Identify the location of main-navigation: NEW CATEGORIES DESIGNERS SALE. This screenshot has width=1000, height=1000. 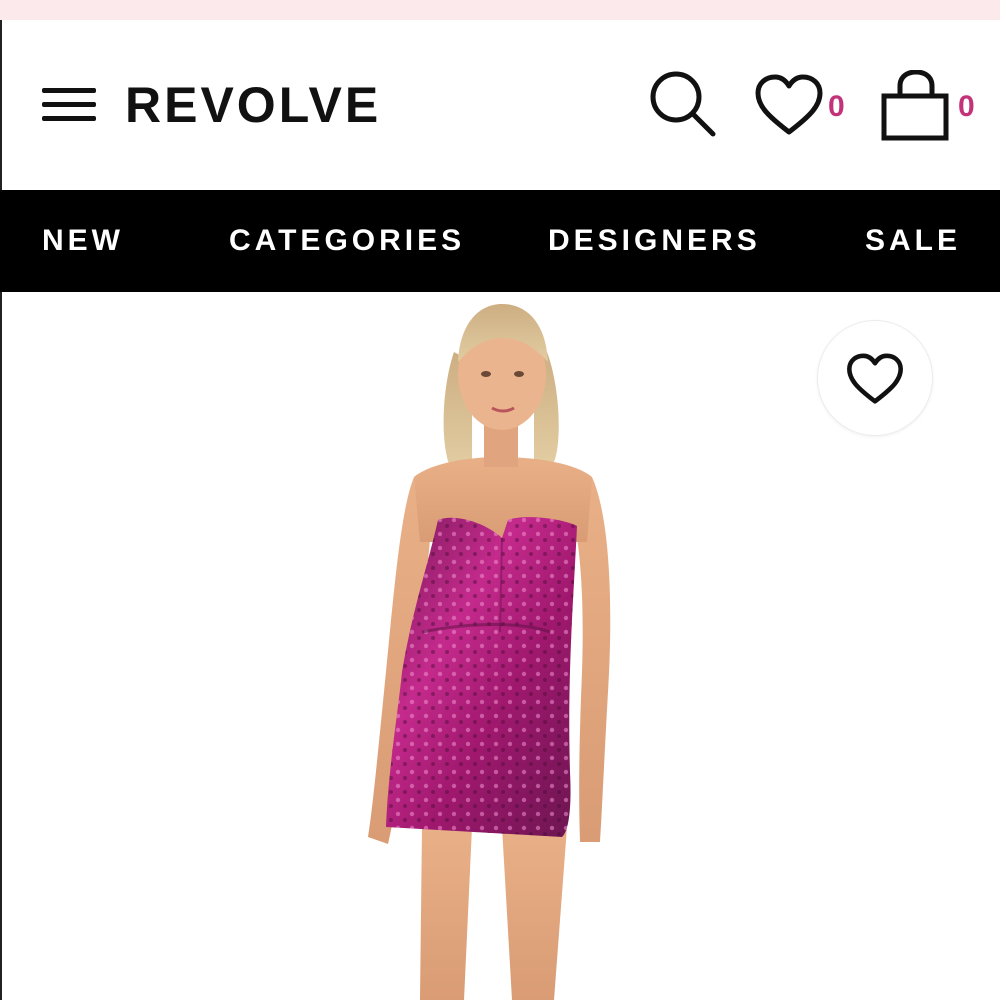
(500, 241).